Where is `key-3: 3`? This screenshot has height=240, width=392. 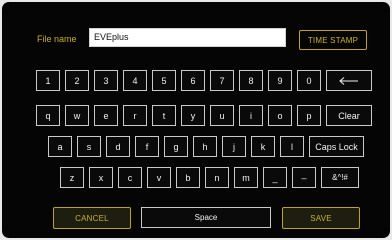 key-3: 3 is located at coordinates (106, 80).